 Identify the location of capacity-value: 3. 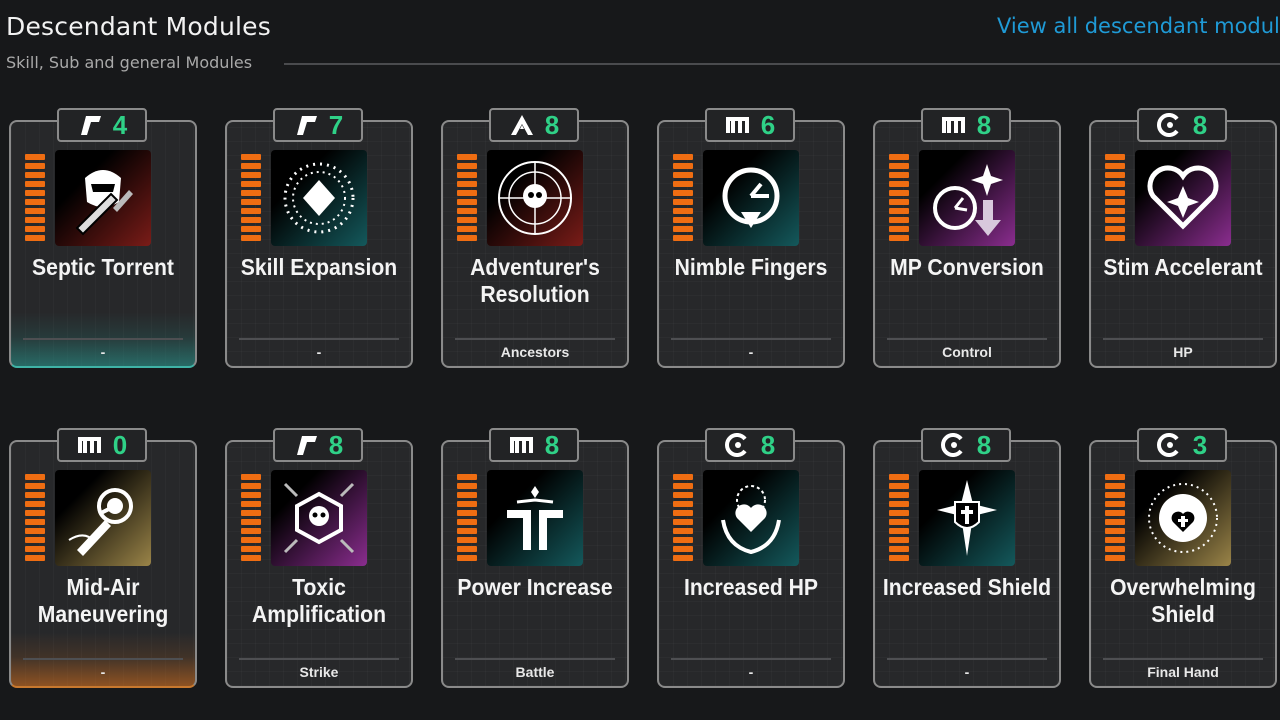
(1200, 444).